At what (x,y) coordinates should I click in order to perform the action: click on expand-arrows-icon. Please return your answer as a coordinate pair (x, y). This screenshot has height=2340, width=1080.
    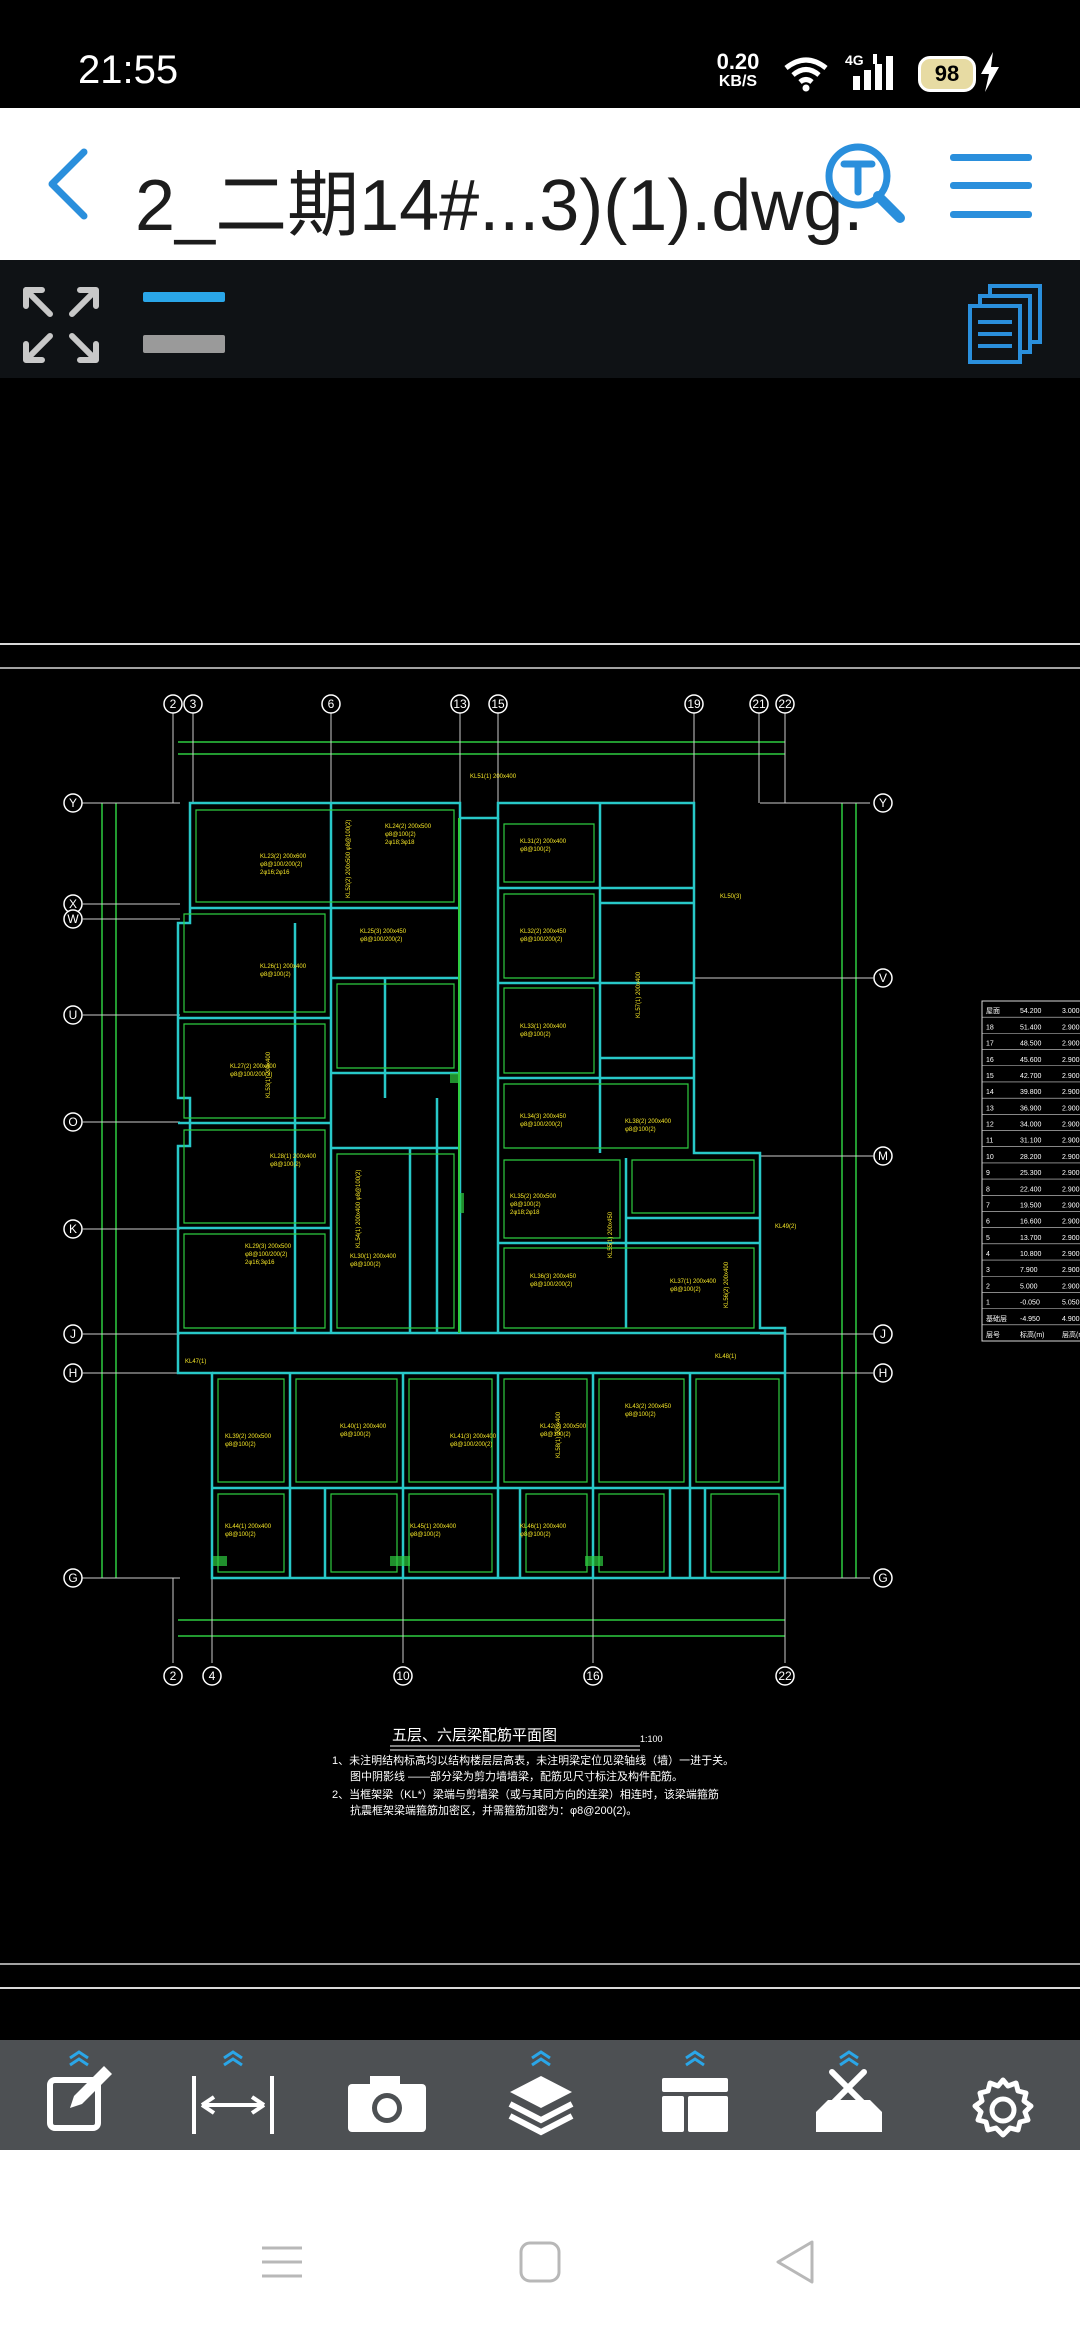
    Looking at the image, I should click on (61, 325).